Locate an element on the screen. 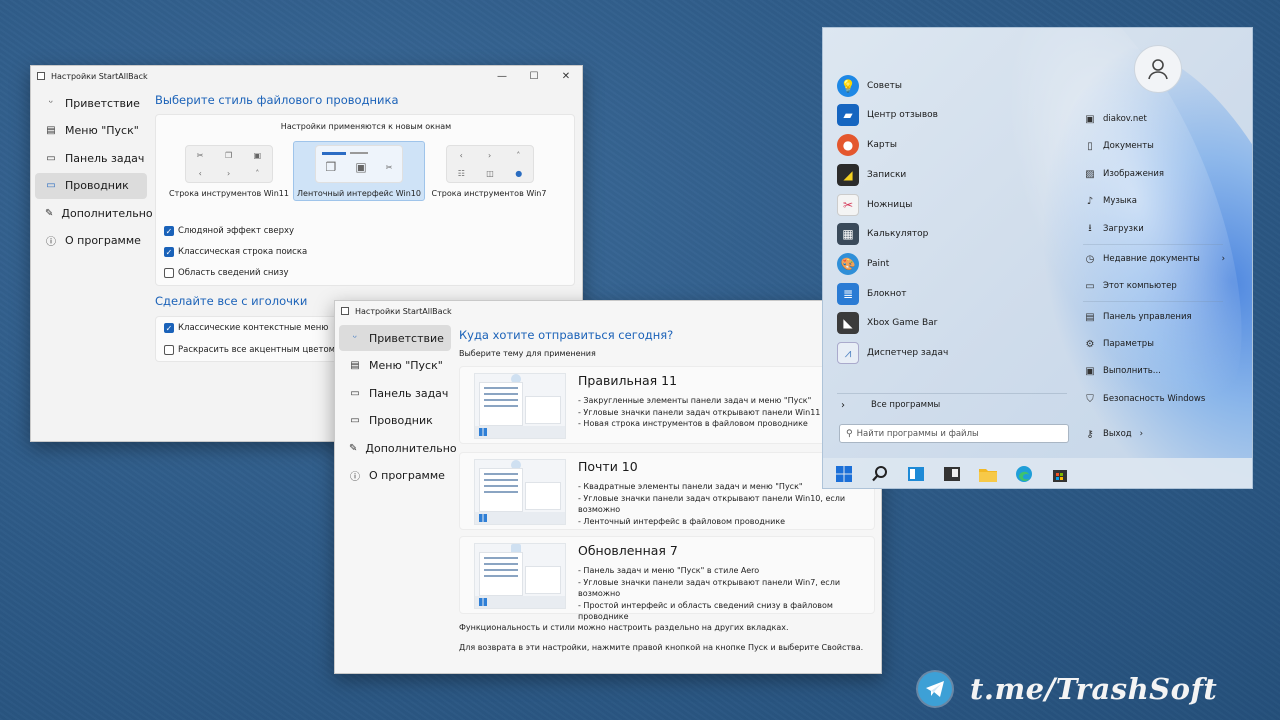 This screenshot has height=720, width=1280. place-item-control-panel: ▤ Панель управления is located at coordinates (1158, 317).